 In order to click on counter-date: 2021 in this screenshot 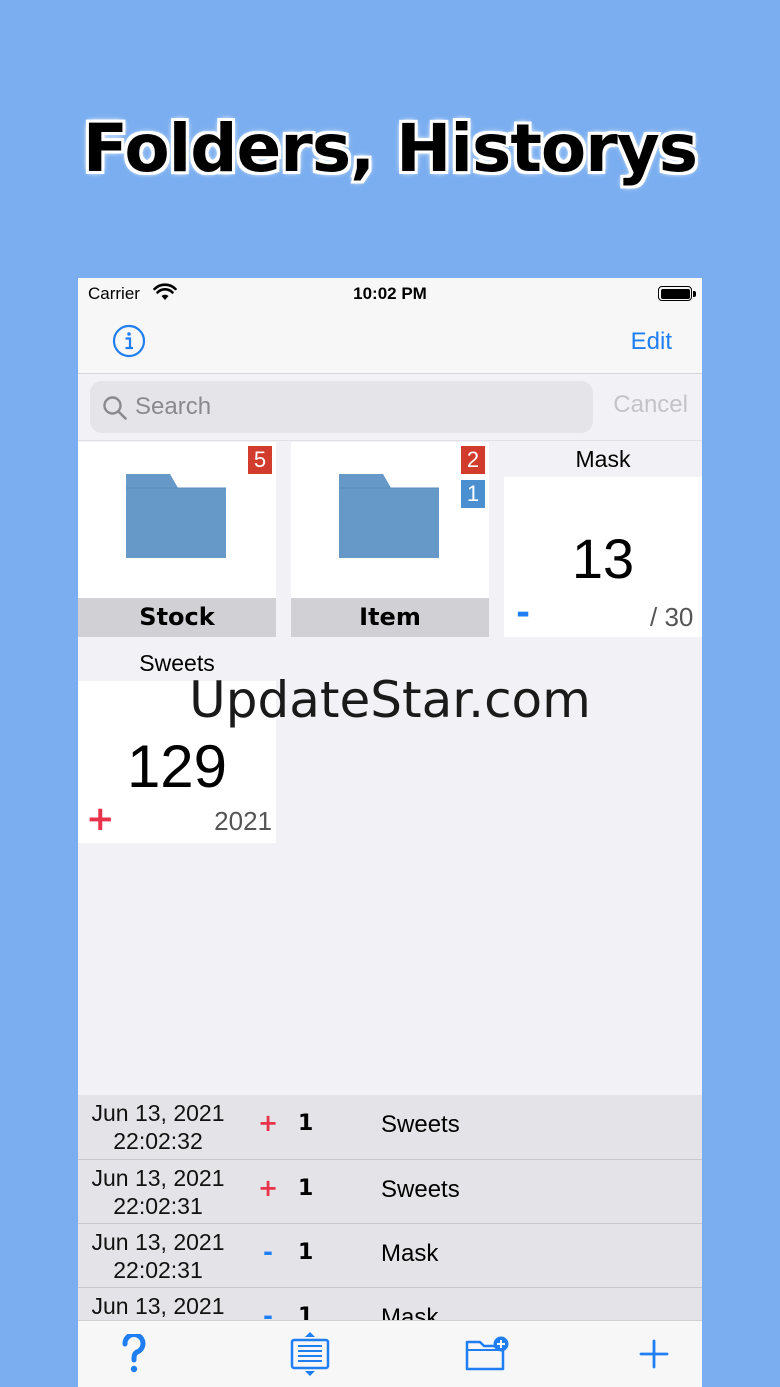, I will do `click(243, 821)`.